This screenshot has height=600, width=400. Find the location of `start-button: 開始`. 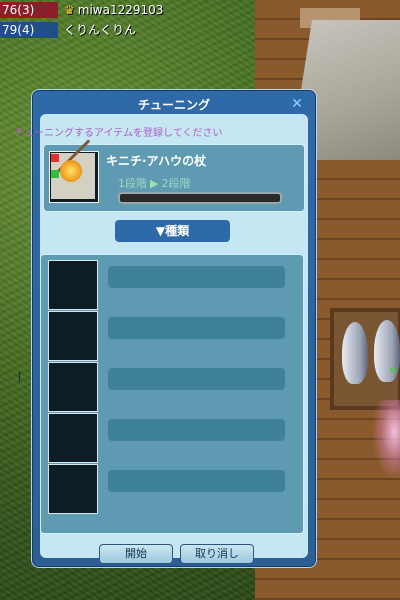

start-button: 開始 is located at coordinates (136, 554).